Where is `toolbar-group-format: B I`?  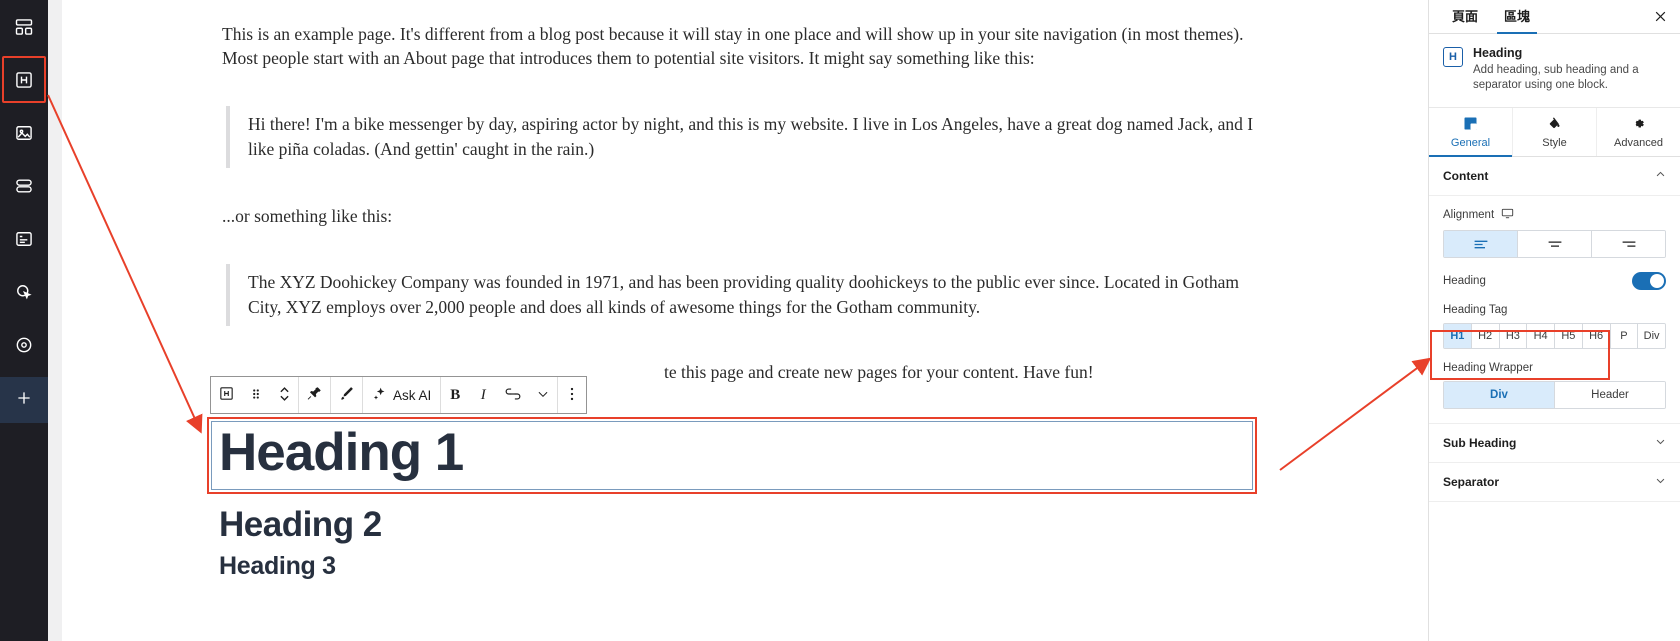 toolbar-group-format: B I is located at coordinates (500, 395).